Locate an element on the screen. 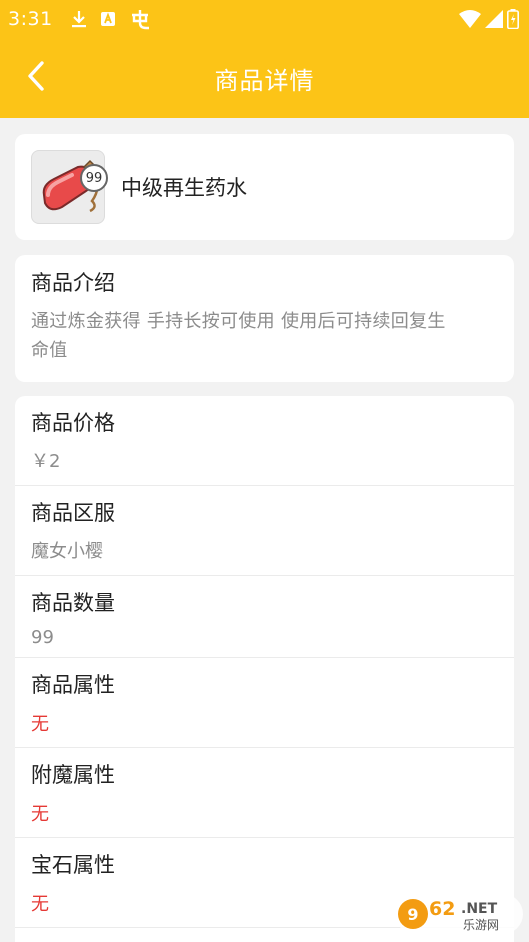 Image resolution: width=529 pixels, height=942 pixels. page-title: 商品详情 is located at coordinates (264, 80).